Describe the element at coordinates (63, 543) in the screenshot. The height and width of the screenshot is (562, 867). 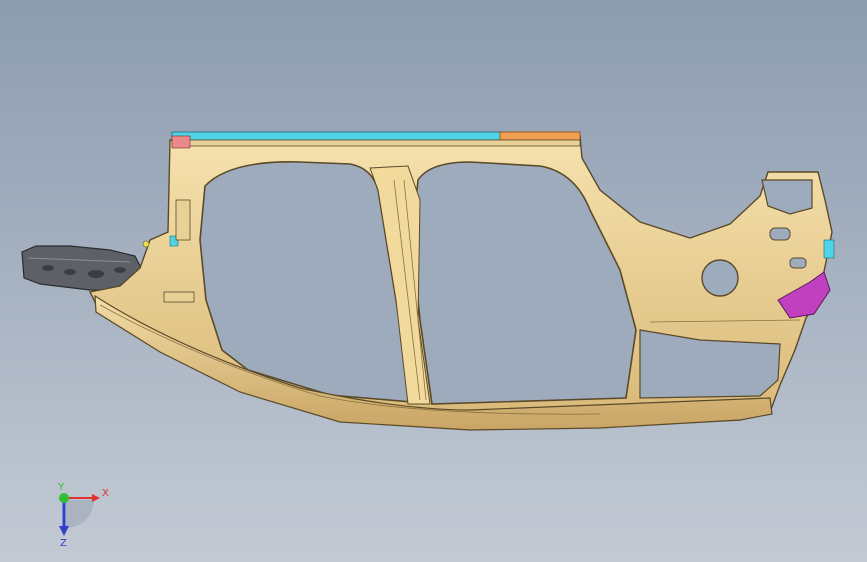
I see `z-axis-label: Z` at that location.